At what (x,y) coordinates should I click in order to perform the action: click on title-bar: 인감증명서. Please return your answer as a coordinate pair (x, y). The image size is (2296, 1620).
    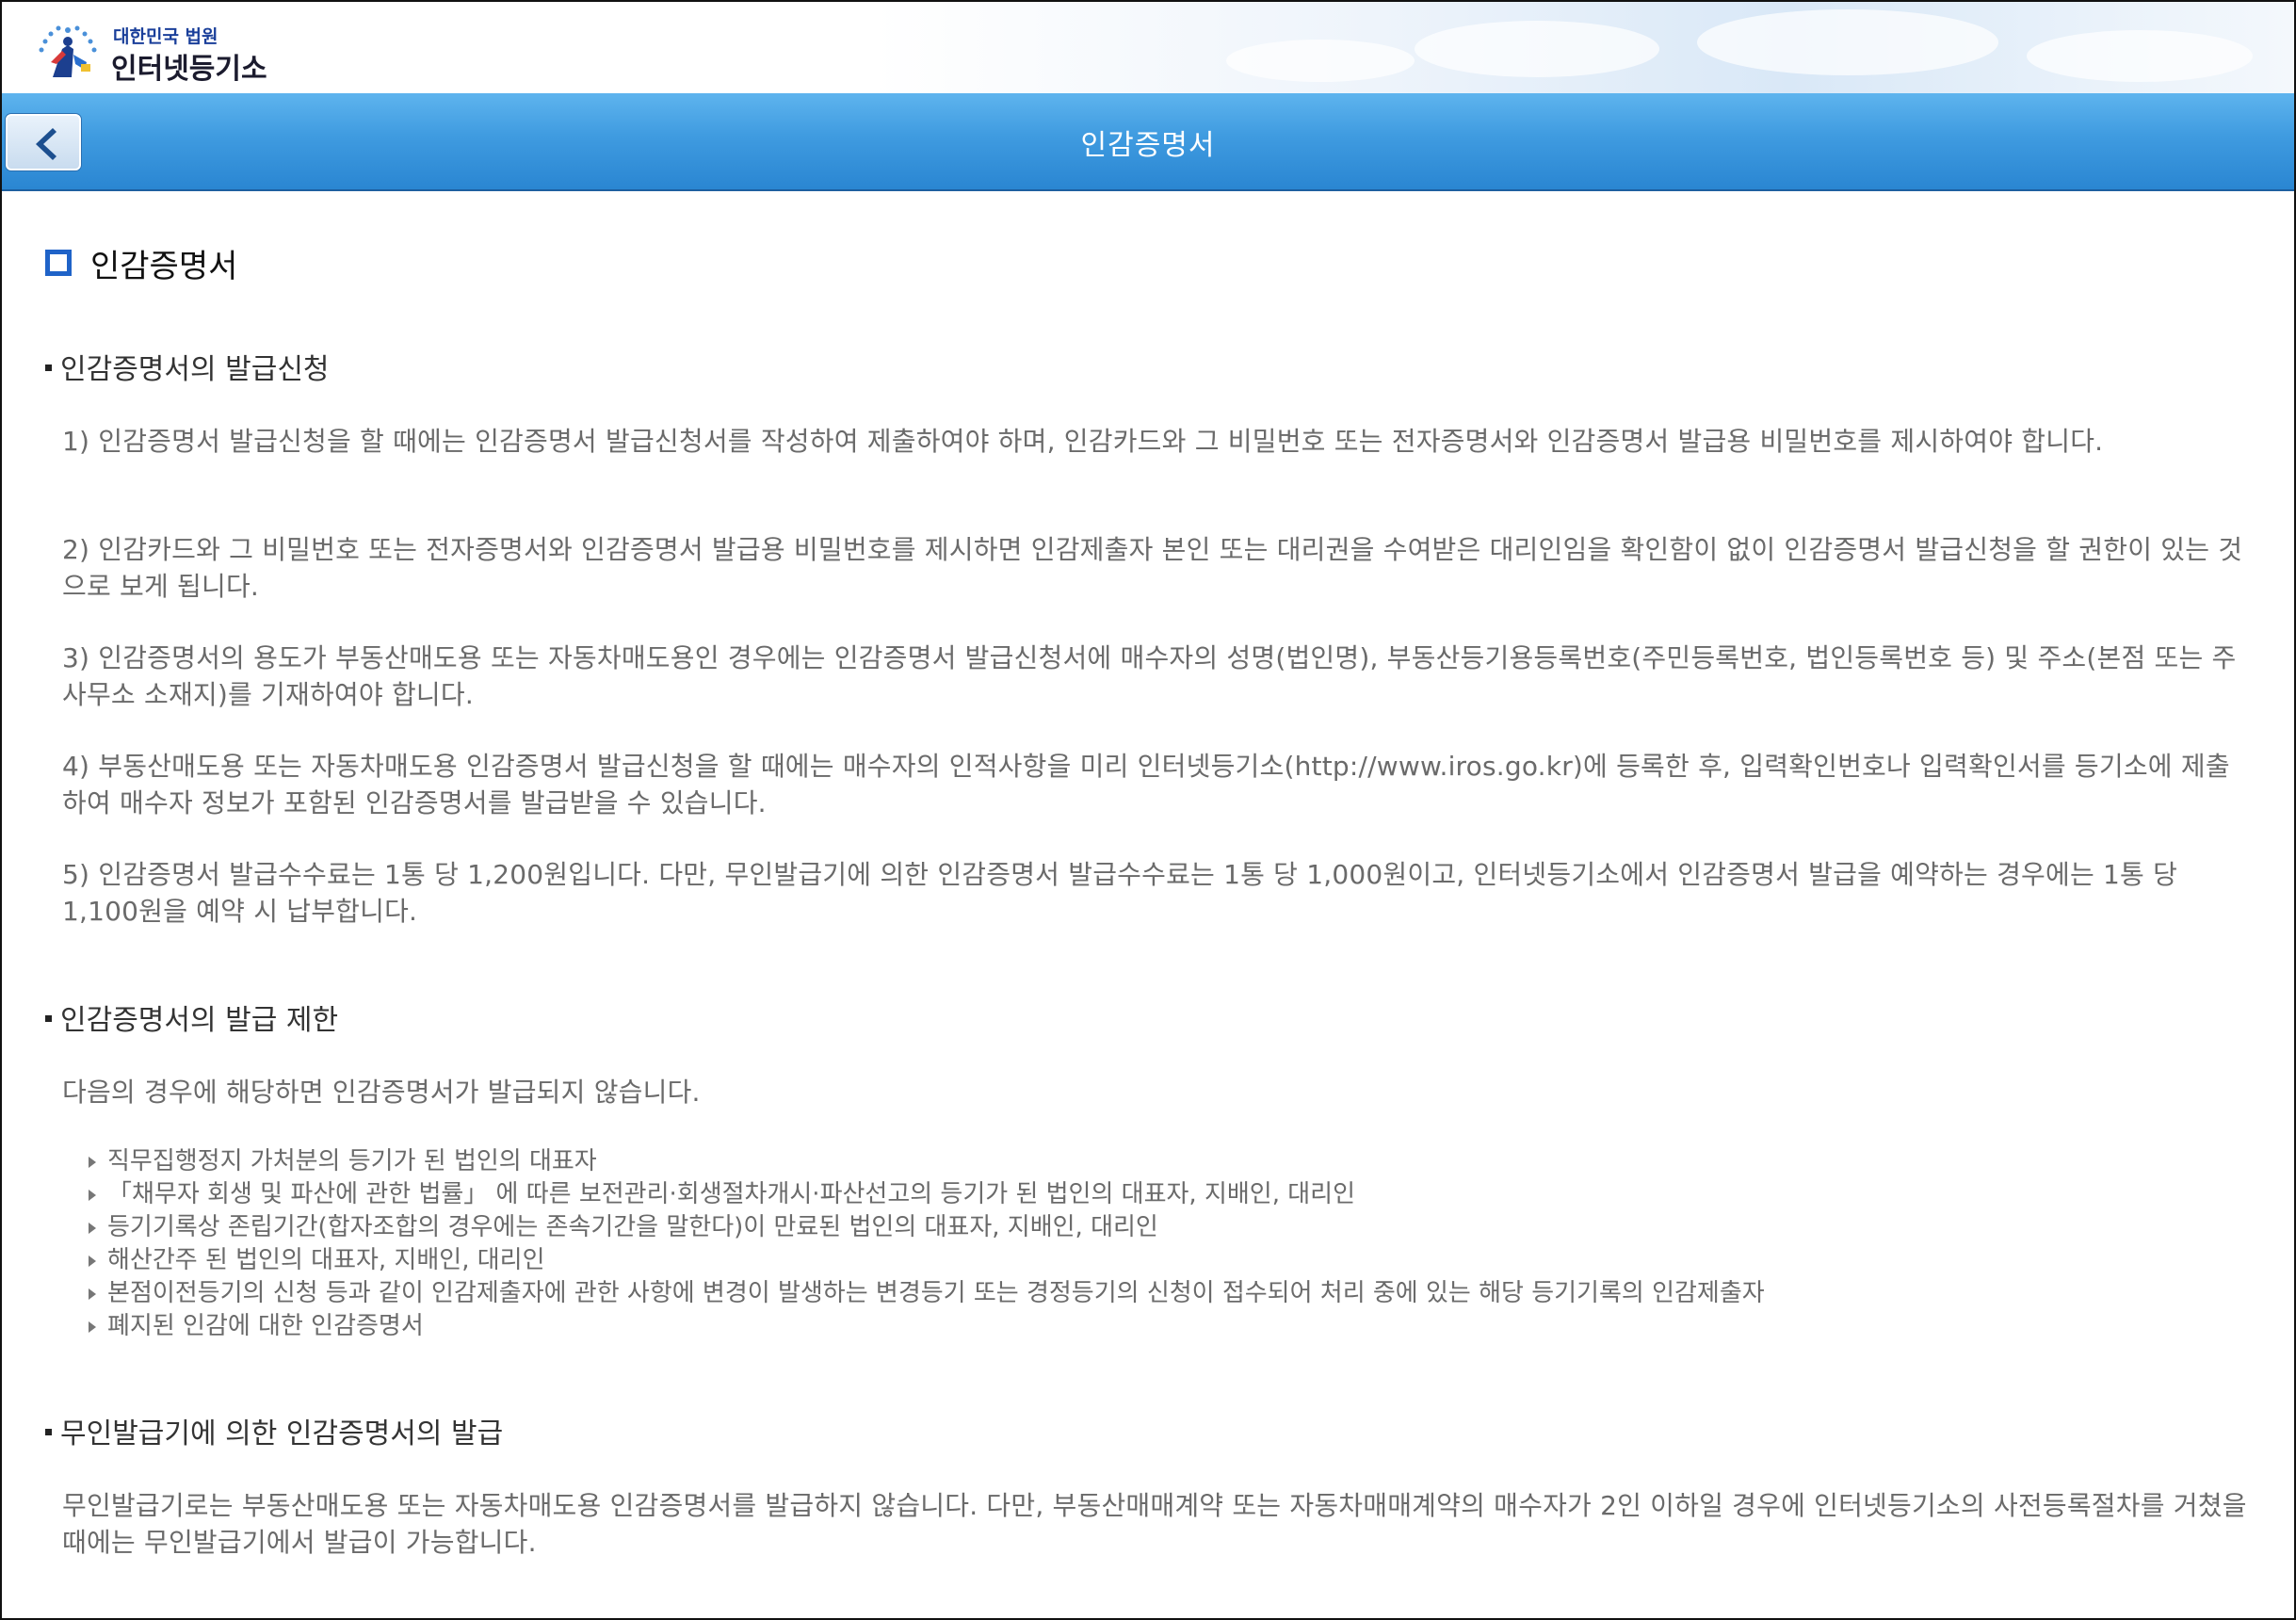
    Looking at the image, I should click on (1148, 142).